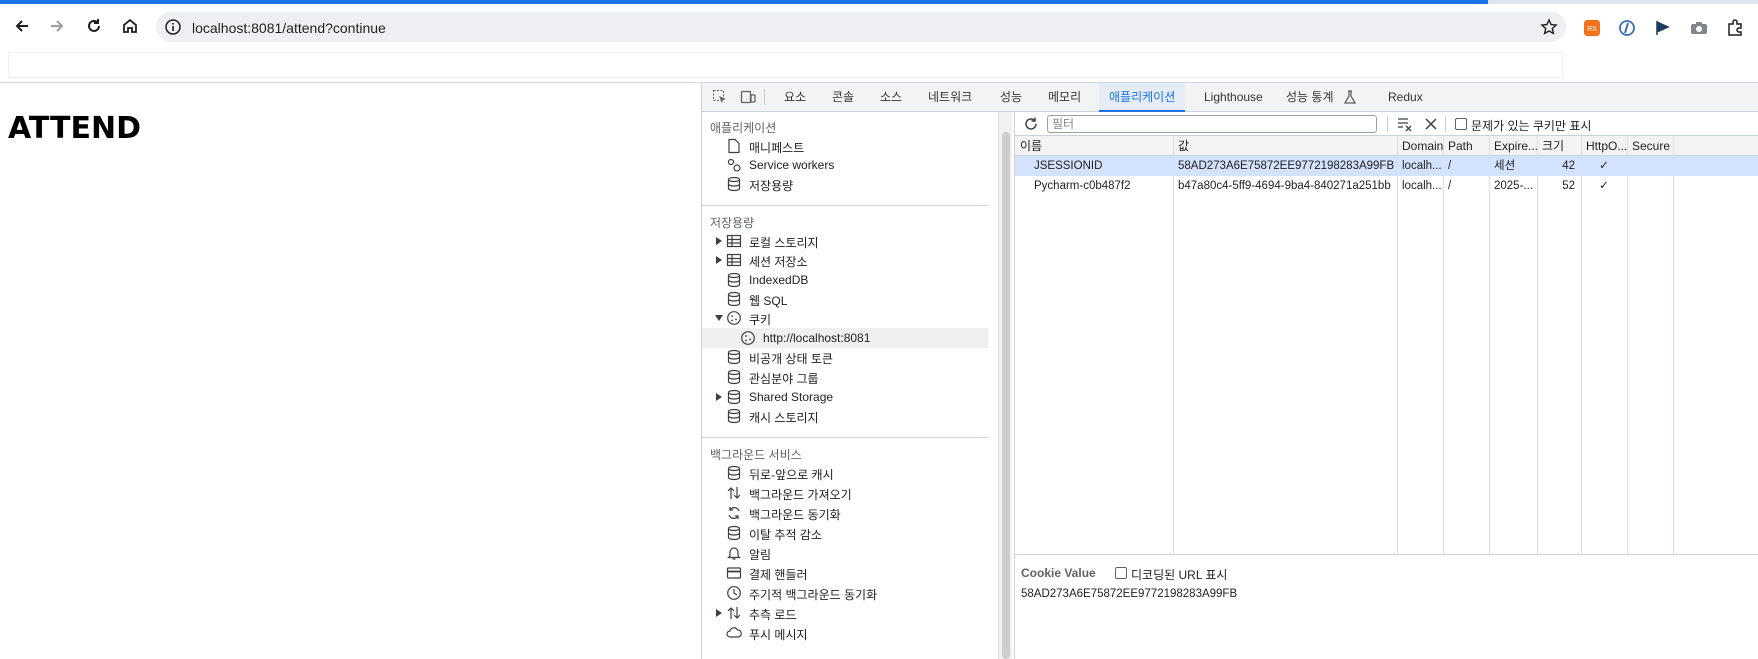  I want to click on extension-orange-icon: RX, so click(1592, 28).